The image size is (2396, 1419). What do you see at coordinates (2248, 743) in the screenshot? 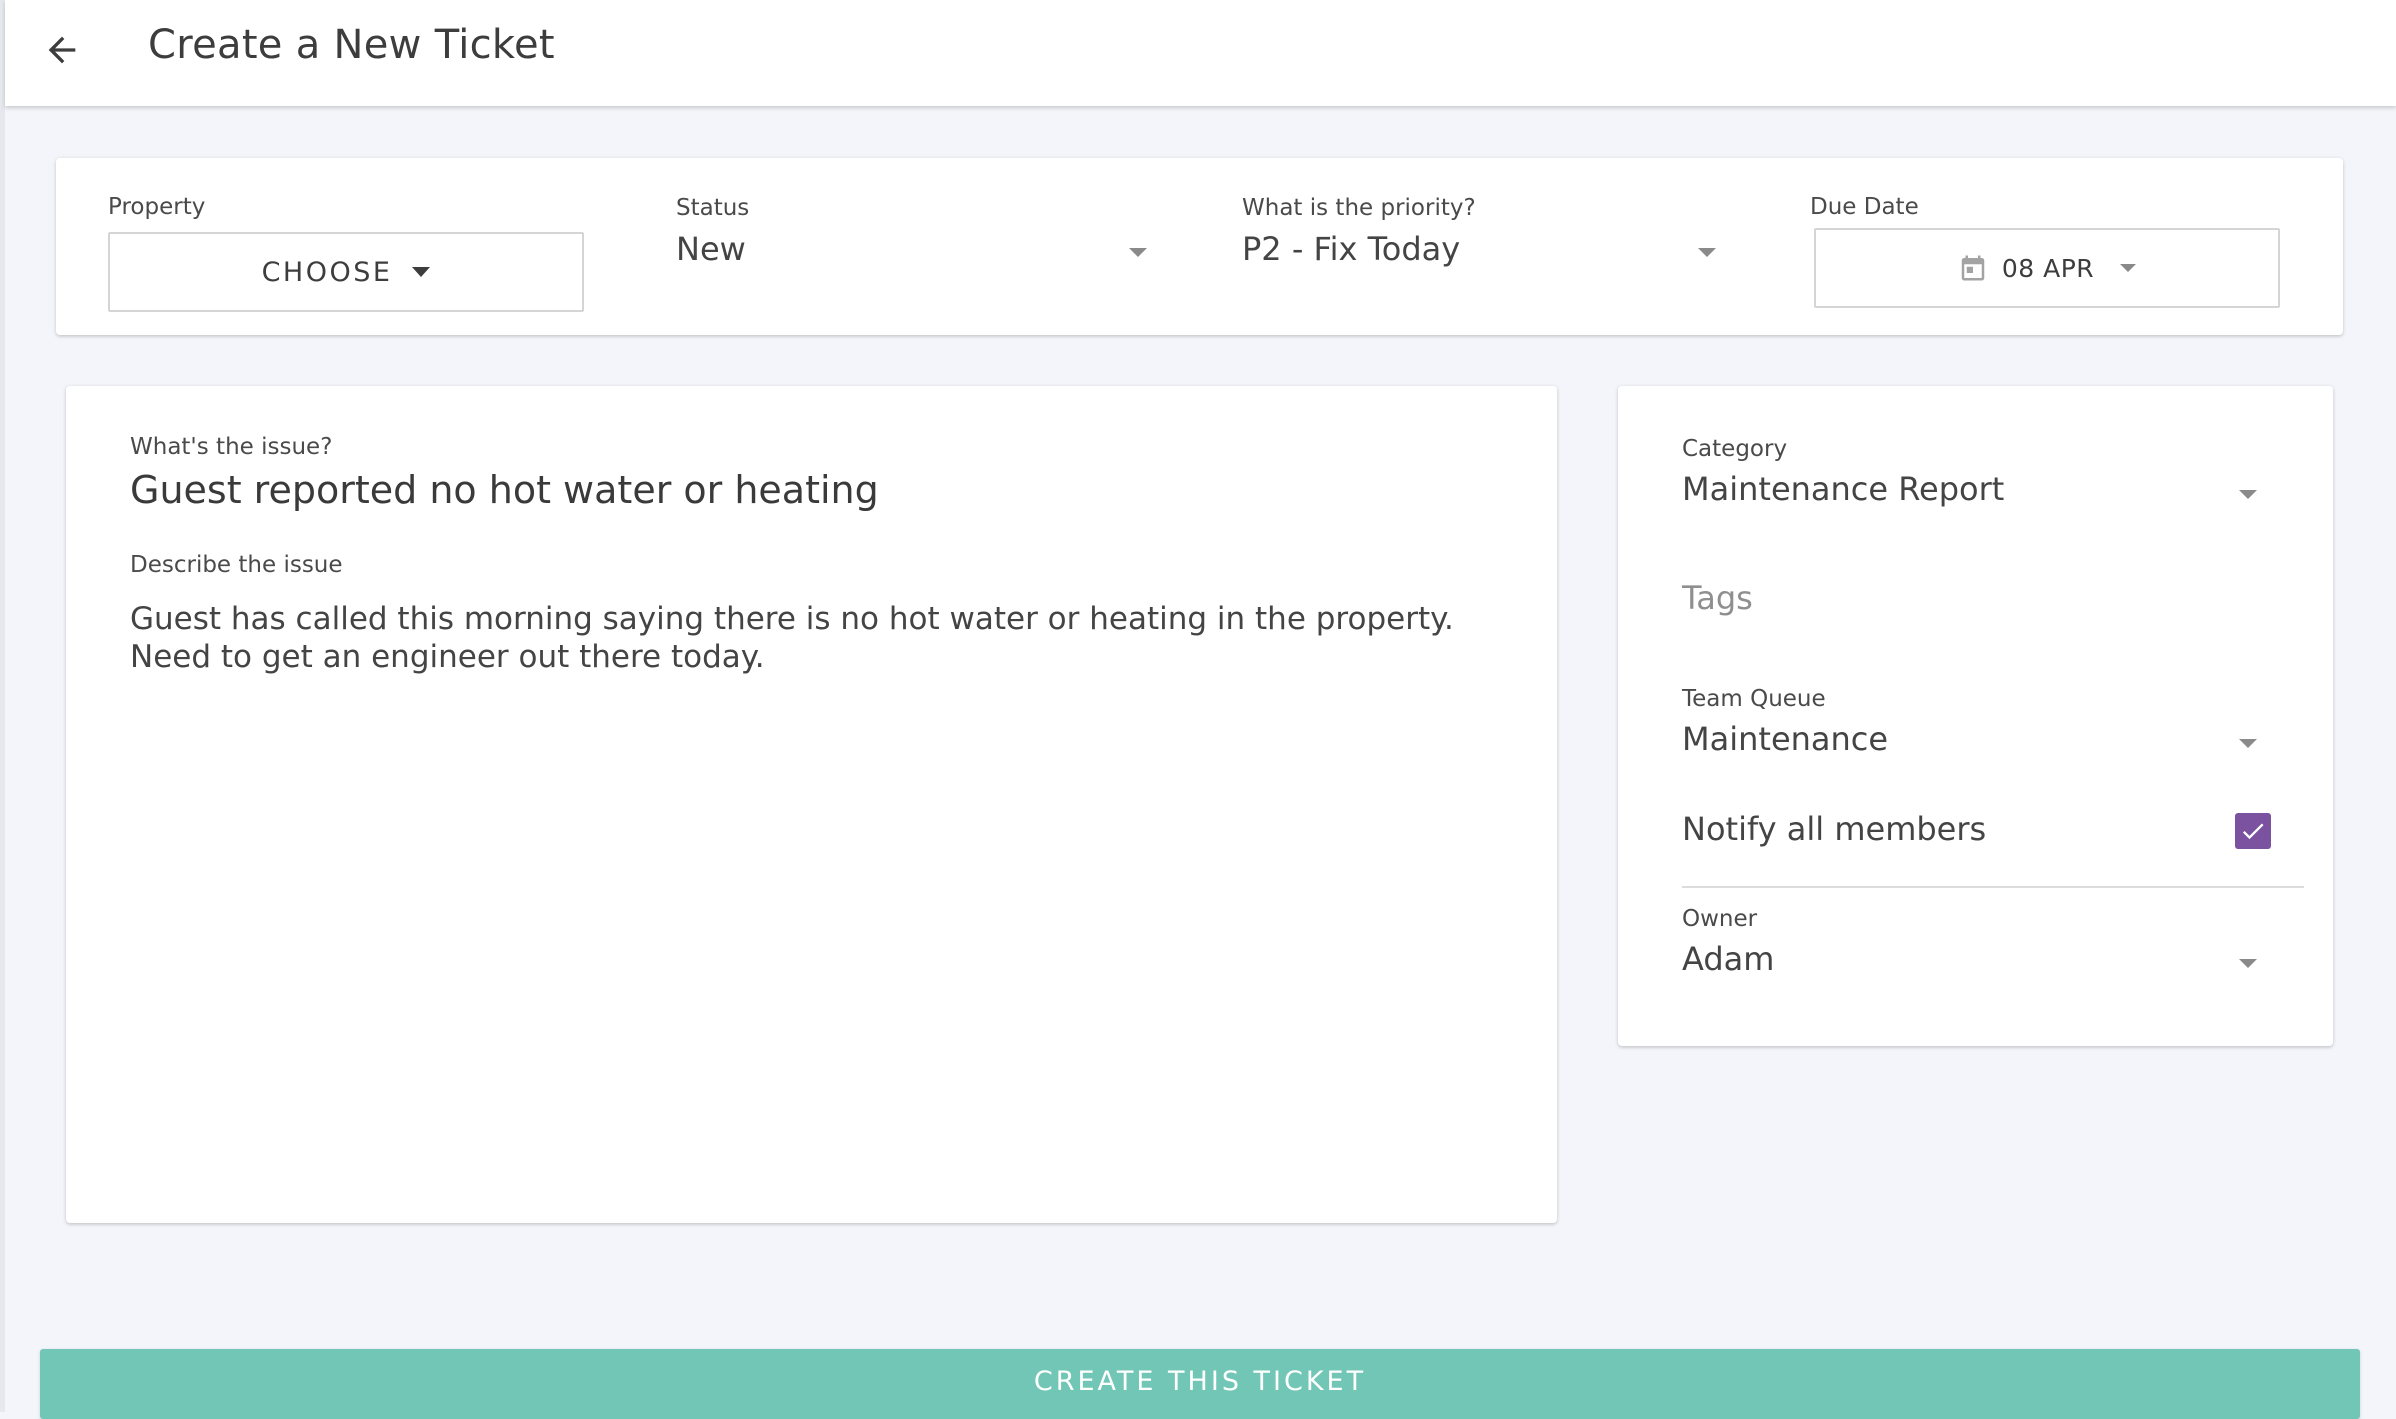
I see `team-queue-caret-icon` at bounding box center [2248, 743].